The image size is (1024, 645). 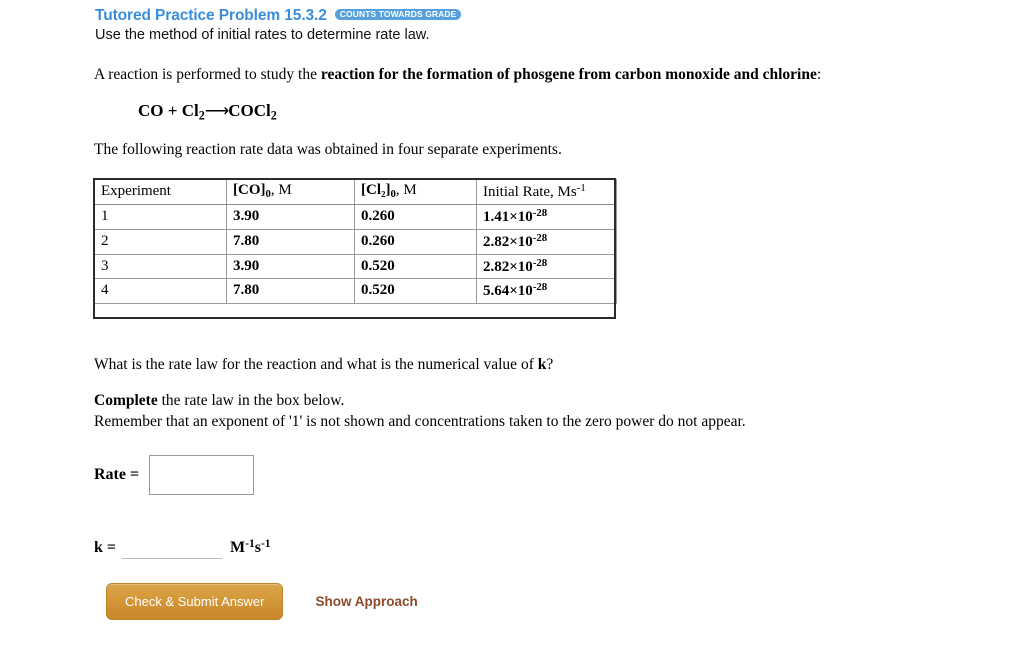 I want to click on cell-initial-rate: 1.41×10-28, so click(x=546, y=216).